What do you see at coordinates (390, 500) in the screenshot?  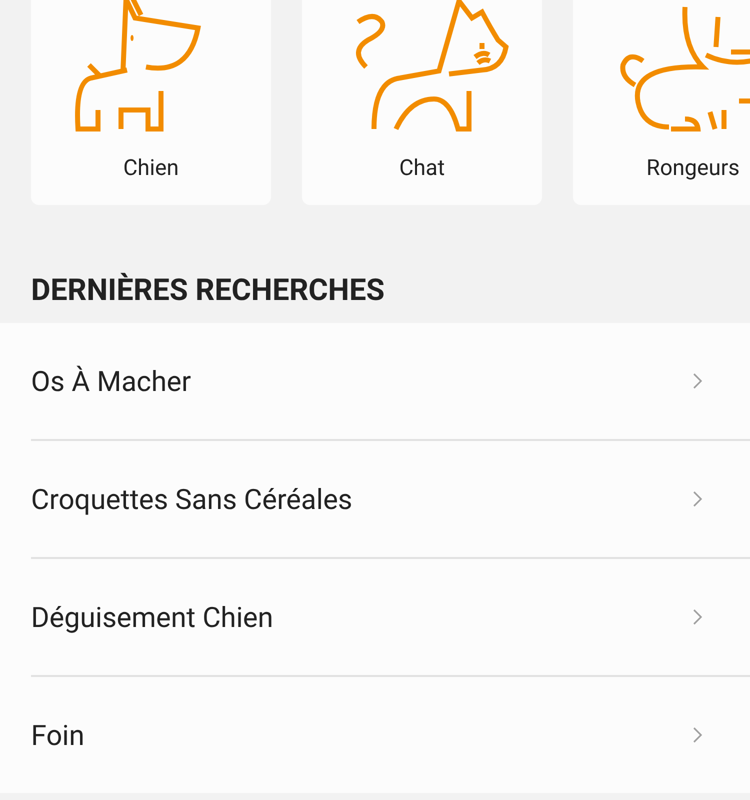 I see `recent-search-item: Croquettes Sans Céréales` at bounding box center [390, 500].